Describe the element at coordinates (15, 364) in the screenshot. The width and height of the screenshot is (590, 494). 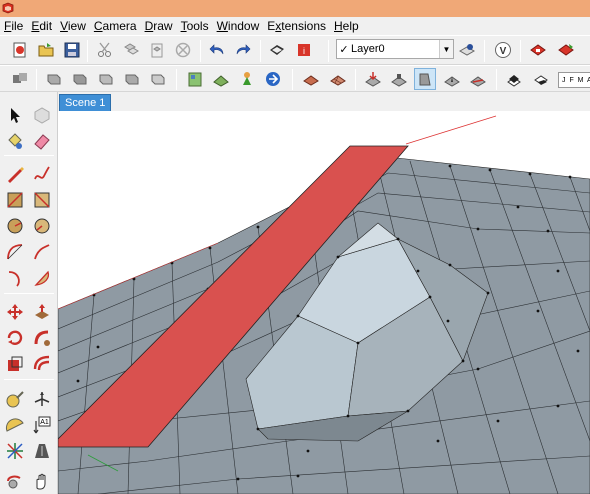
I see `scale-icon` at that location.